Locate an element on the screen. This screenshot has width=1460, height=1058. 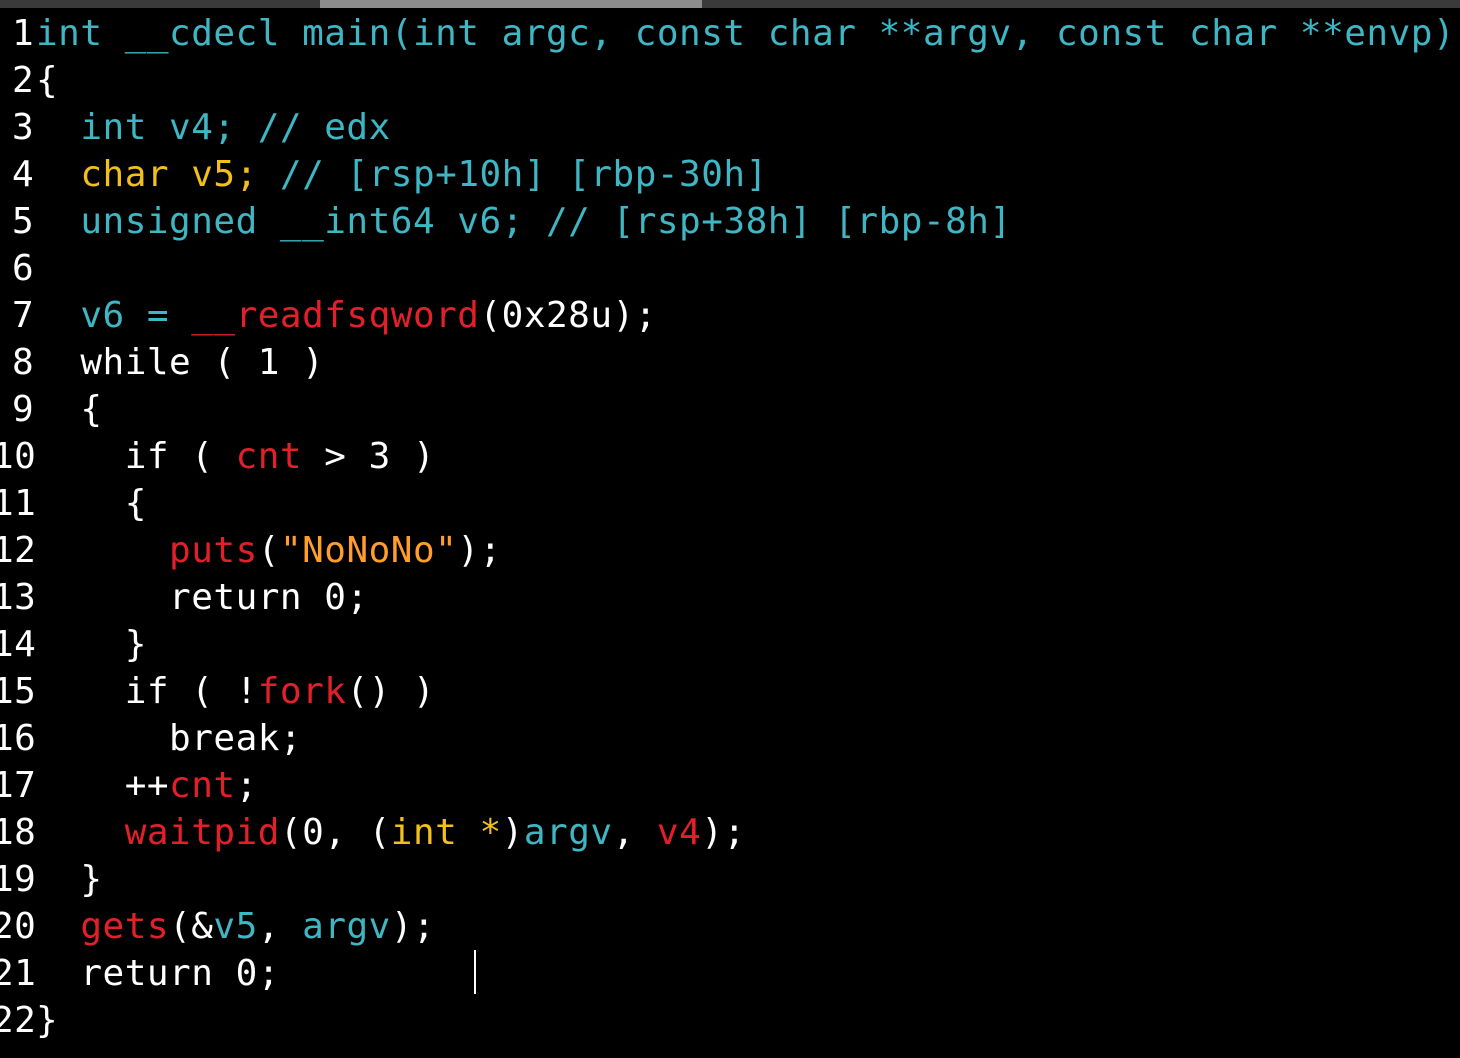
code-text: if ( !fork() ) is located at coordinates (235, 691).